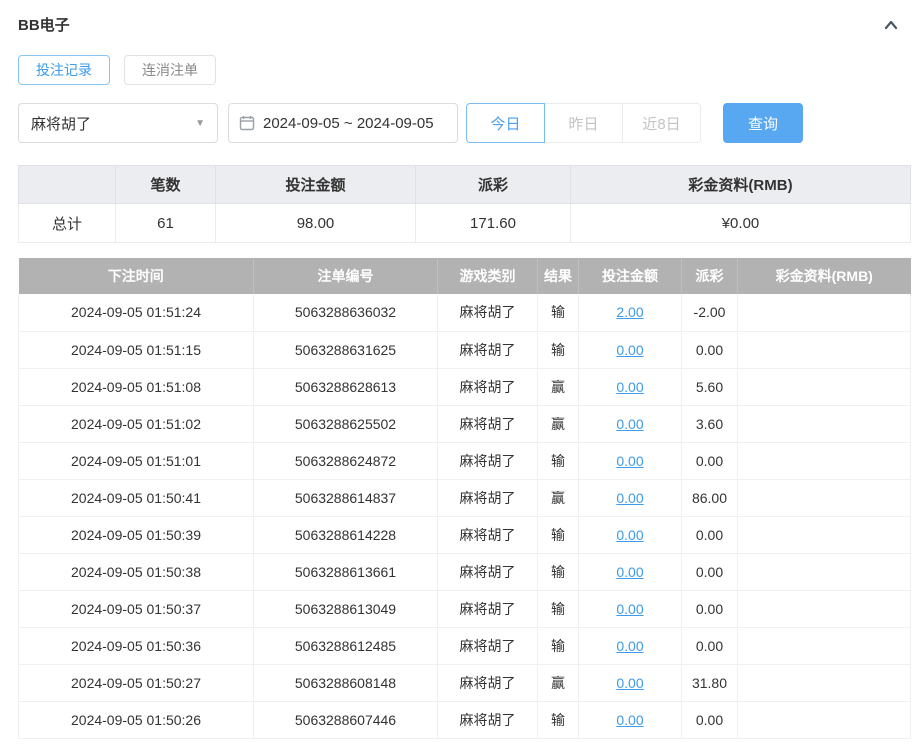  What do you see at coordinates (709, 683) in the screenshot?
I see `payout-cell: 31.80` at bounding box center [709, 683].